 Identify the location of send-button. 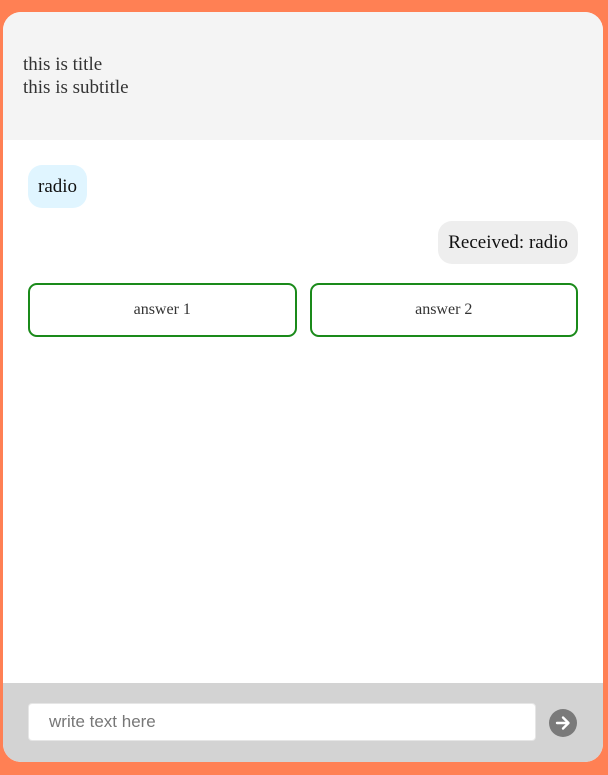
(563, 723).